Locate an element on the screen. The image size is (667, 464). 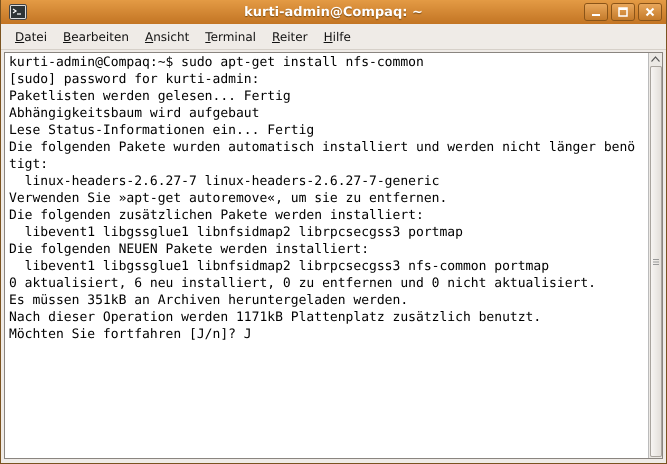
terminal-line: Lese Status-Informationen ein... Fertig is located at coordinates (162, 130).